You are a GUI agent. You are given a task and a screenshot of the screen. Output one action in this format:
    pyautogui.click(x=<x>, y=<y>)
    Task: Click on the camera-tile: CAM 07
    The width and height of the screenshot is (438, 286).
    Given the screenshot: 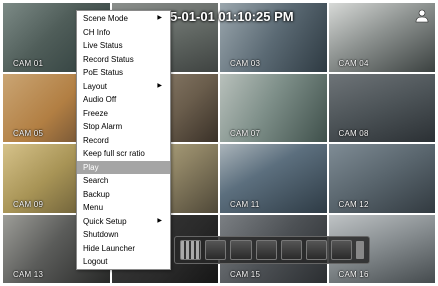 What is the action you would take?
    pyautogui.click(x=273, y=107)
    